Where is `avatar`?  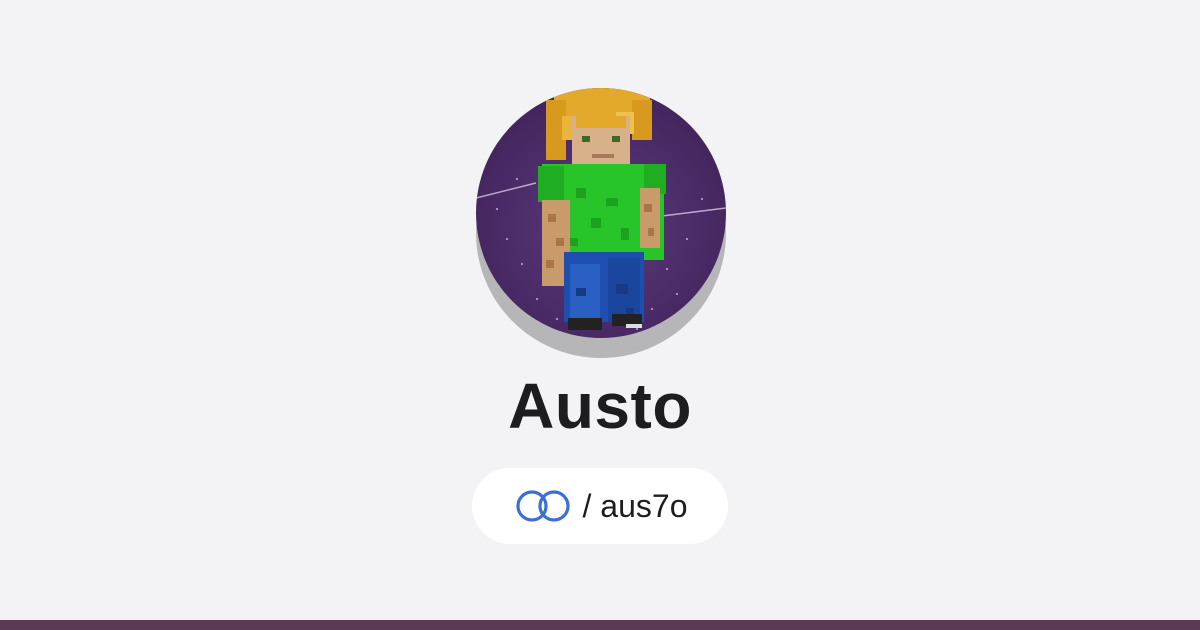
avatar is located at coordinates (601, 213).